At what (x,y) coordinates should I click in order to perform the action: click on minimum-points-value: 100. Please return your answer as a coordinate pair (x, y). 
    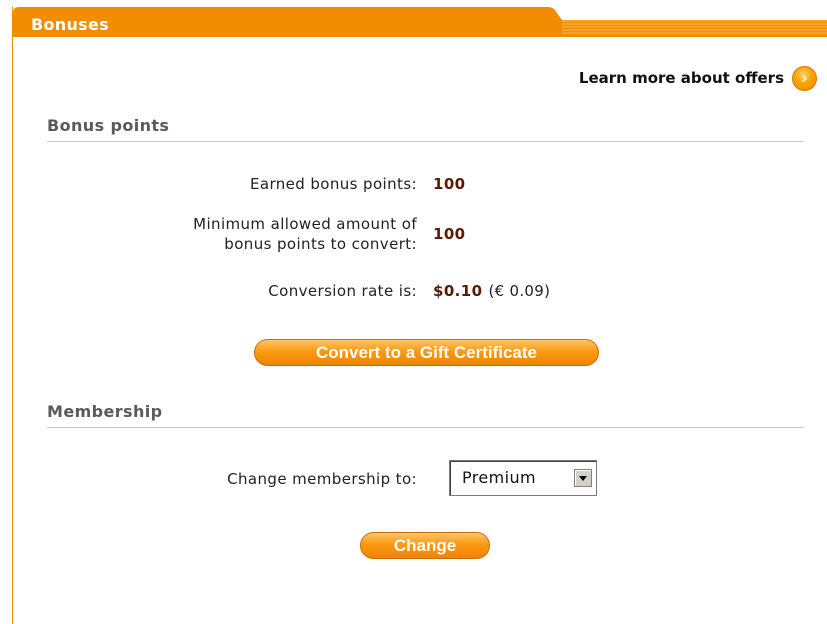
    Looking at the image, I should click on (449, 234).